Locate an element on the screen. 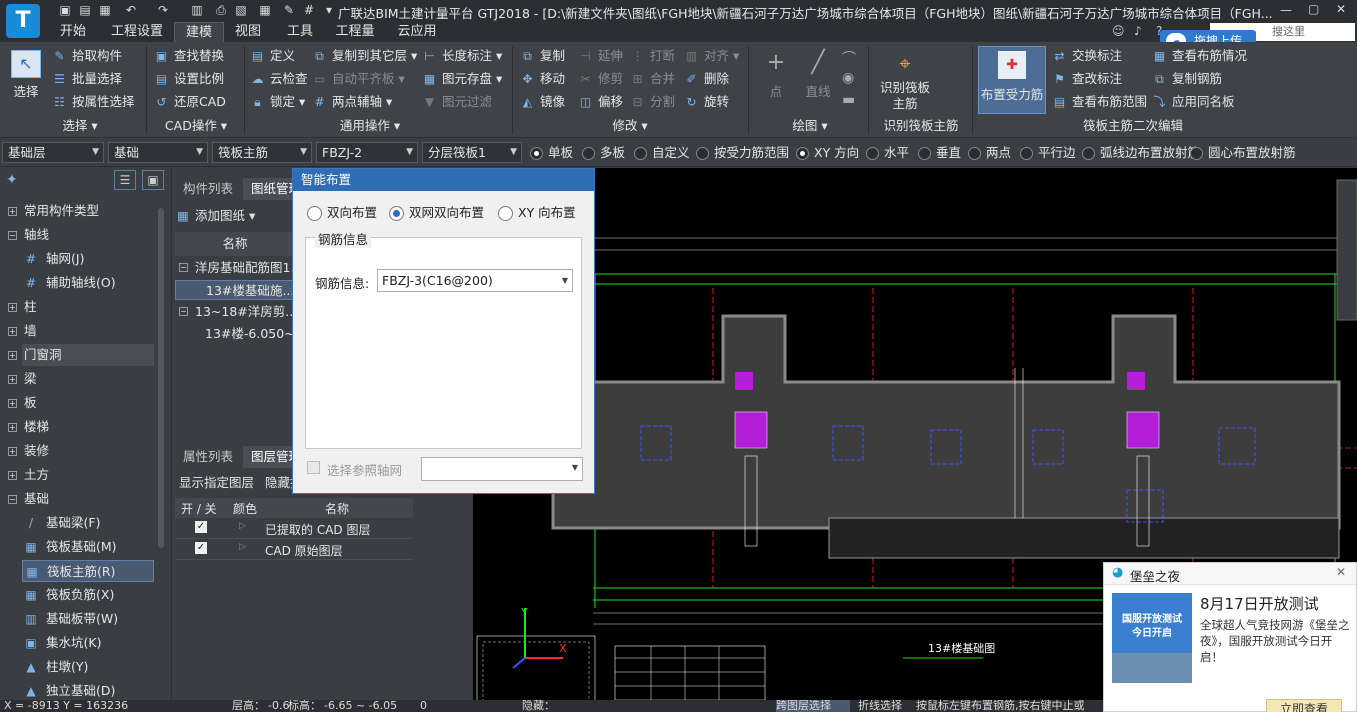 The image size is (1357, 712). new-icon: ▤ is located at coordinates (85, 10).